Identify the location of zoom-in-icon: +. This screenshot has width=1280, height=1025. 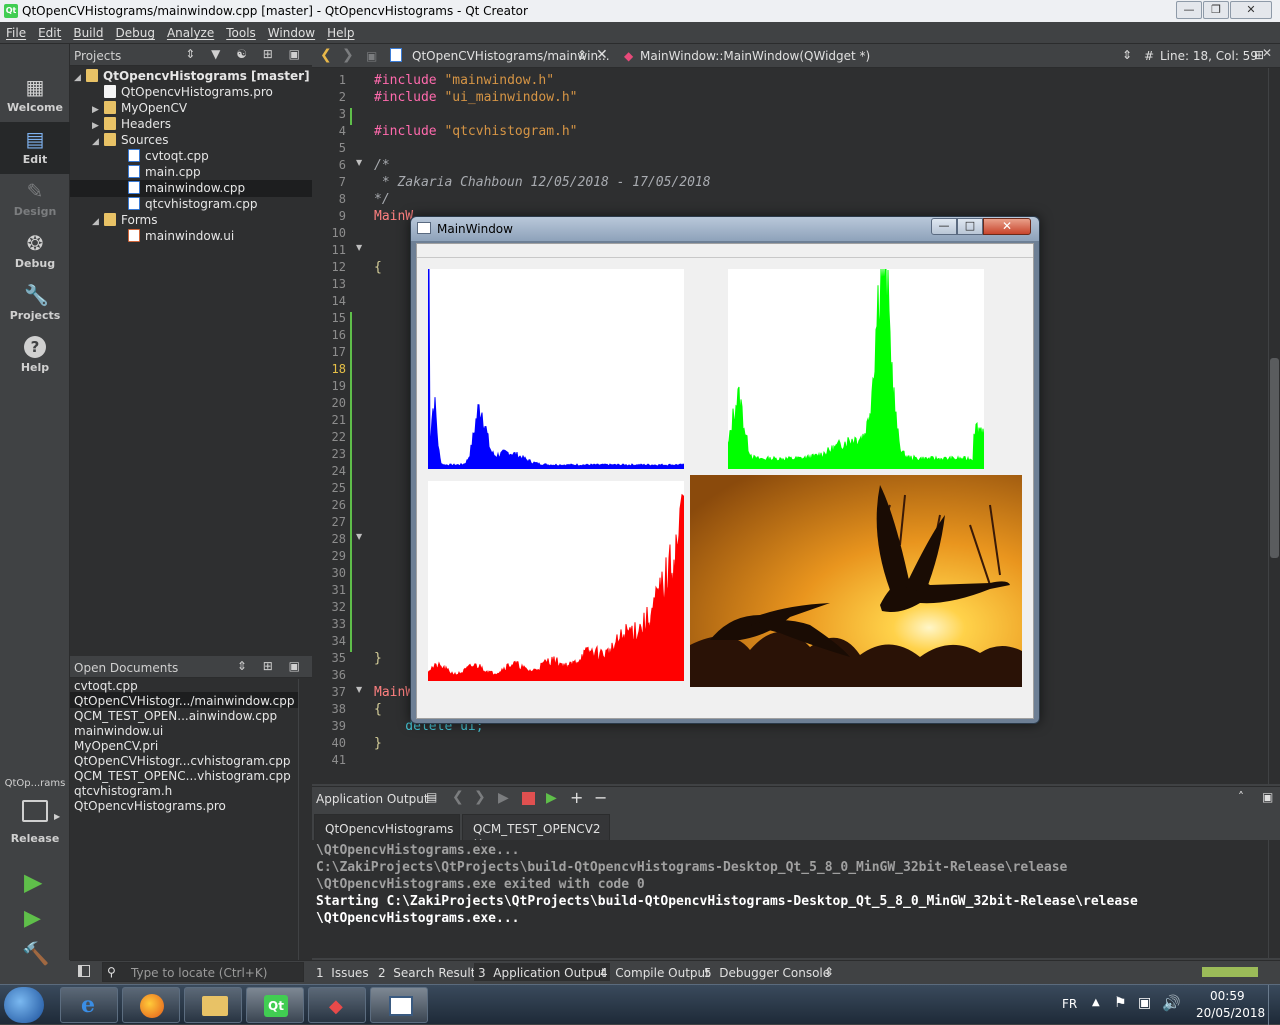
(576, 797).